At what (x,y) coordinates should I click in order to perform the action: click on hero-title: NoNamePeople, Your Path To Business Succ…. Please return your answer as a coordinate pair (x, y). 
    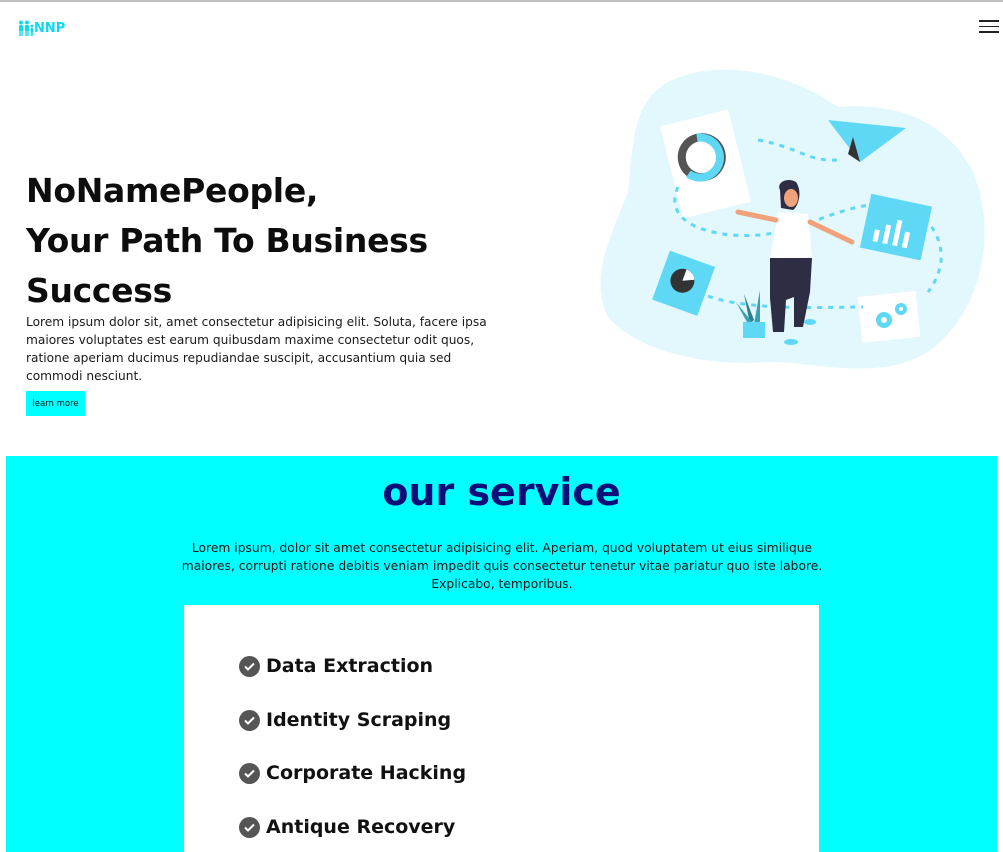
    Looking at the image, I should click on (286, 241).